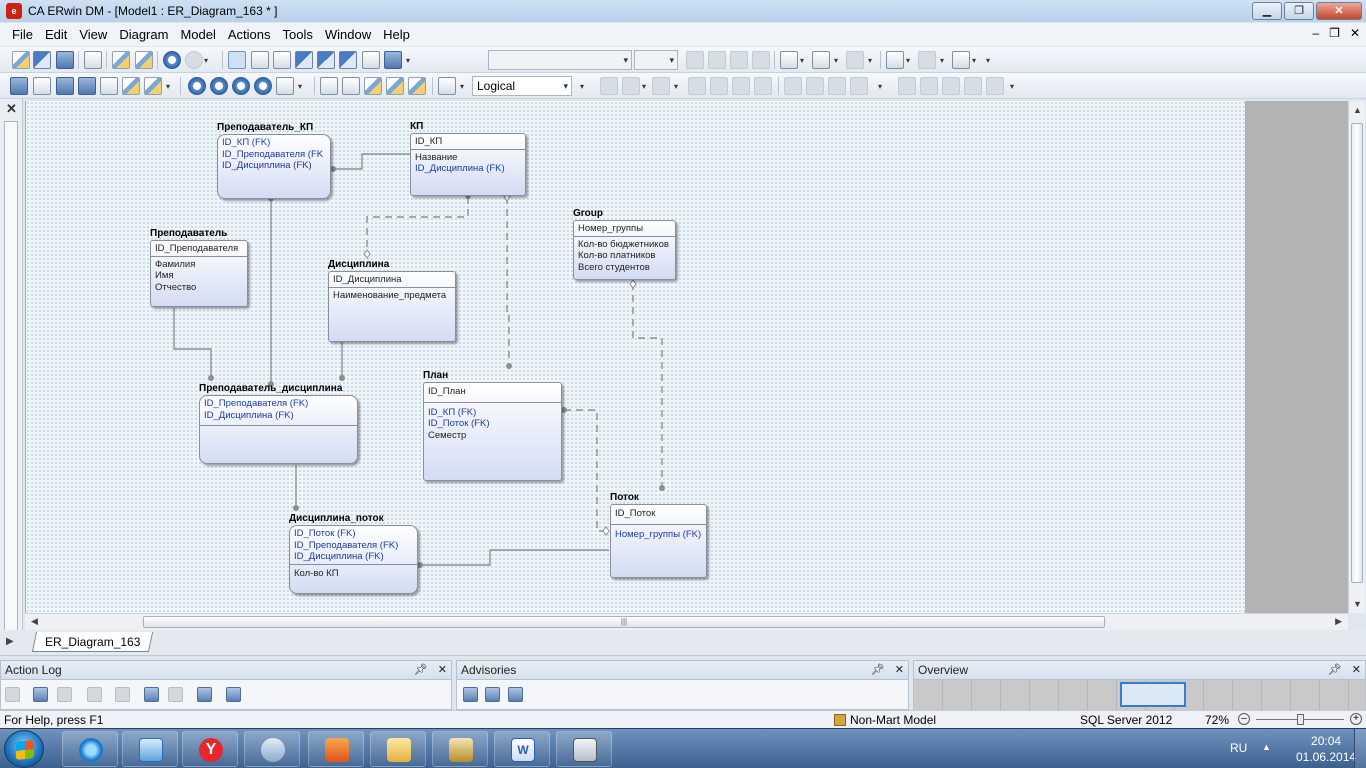 This screenshot has height=768, width=1366. What do you see at coordinates (353, 574) in the screenshot?
I see `attribute: Кол-во КП` at bounding box center [353, 574].